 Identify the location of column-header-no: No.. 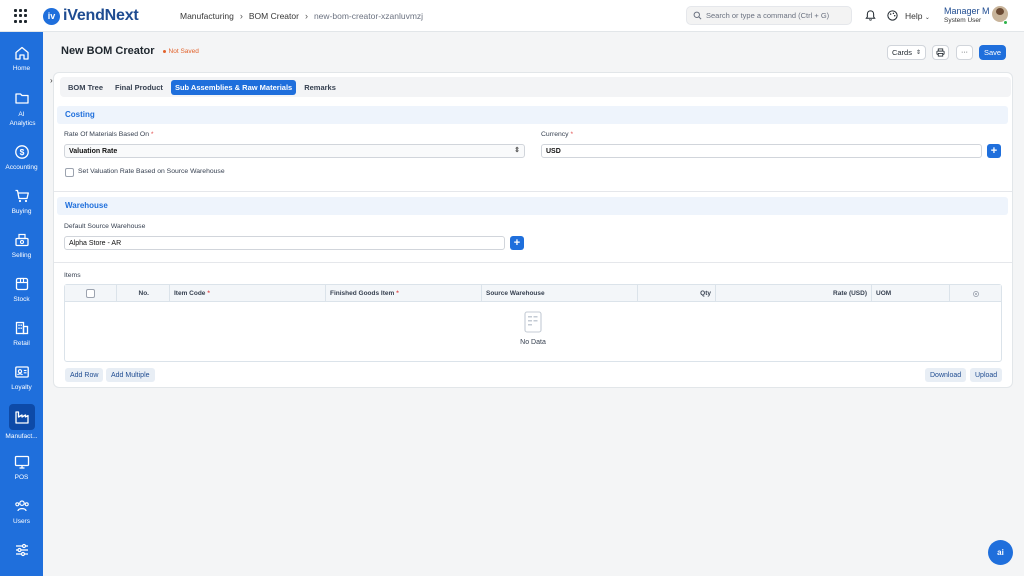
(143, 293).